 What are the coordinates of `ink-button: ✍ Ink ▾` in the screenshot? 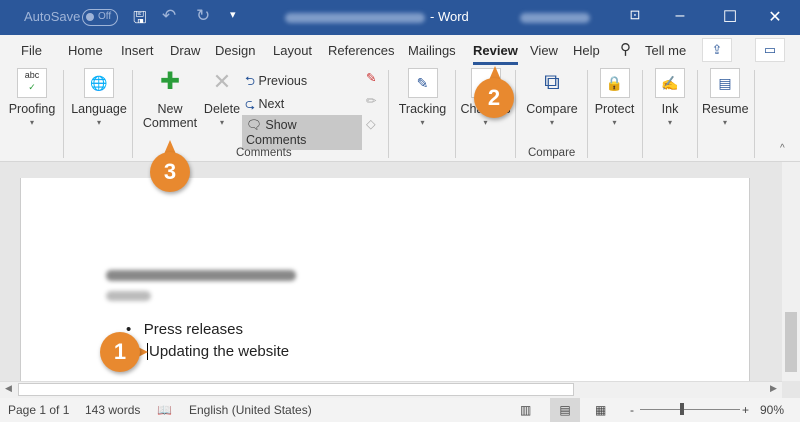 It's located at (670, 96).